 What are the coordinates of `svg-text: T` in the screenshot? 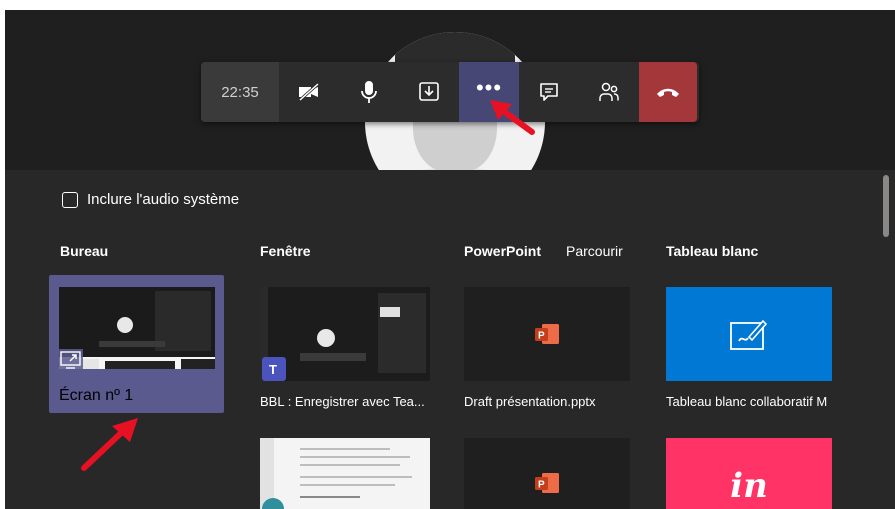 It's located at (273, 369).